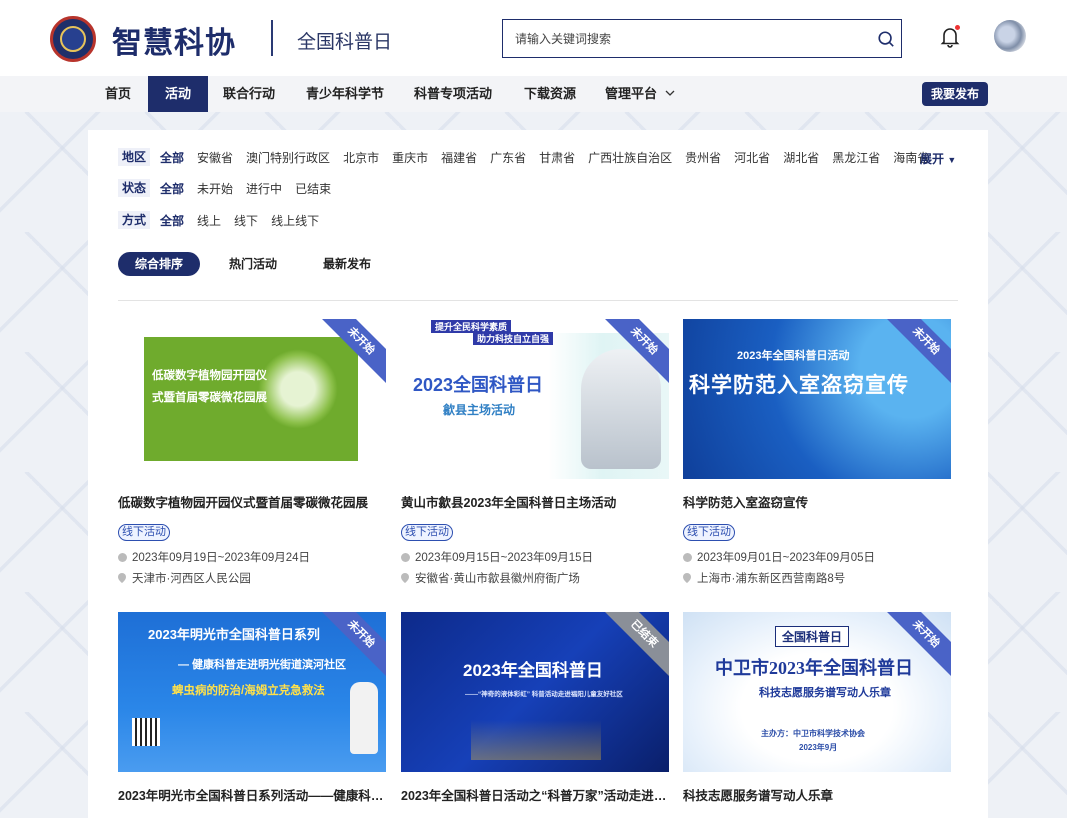 This screenshot has width=1067, height=818. I want to click on search-icon, so click(886, 39).